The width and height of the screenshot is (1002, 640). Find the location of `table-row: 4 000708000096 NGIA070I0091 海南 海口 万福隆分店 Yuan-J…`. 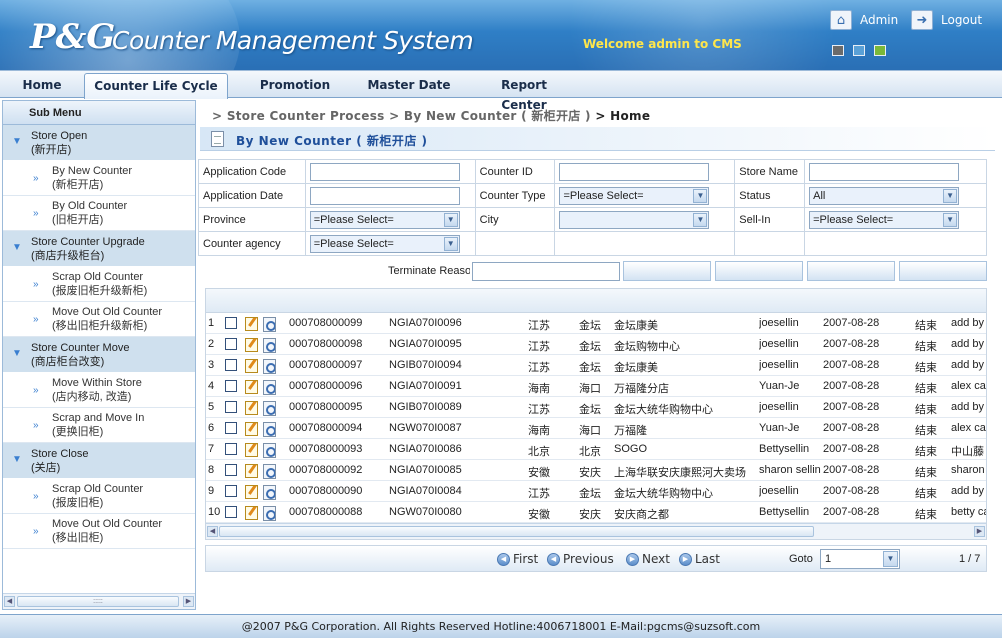

table-row: 4 000708000096 NGIA070I0091 海南 海口 万福隆分店 Yuan-J… is located at coordinates (596, 386).